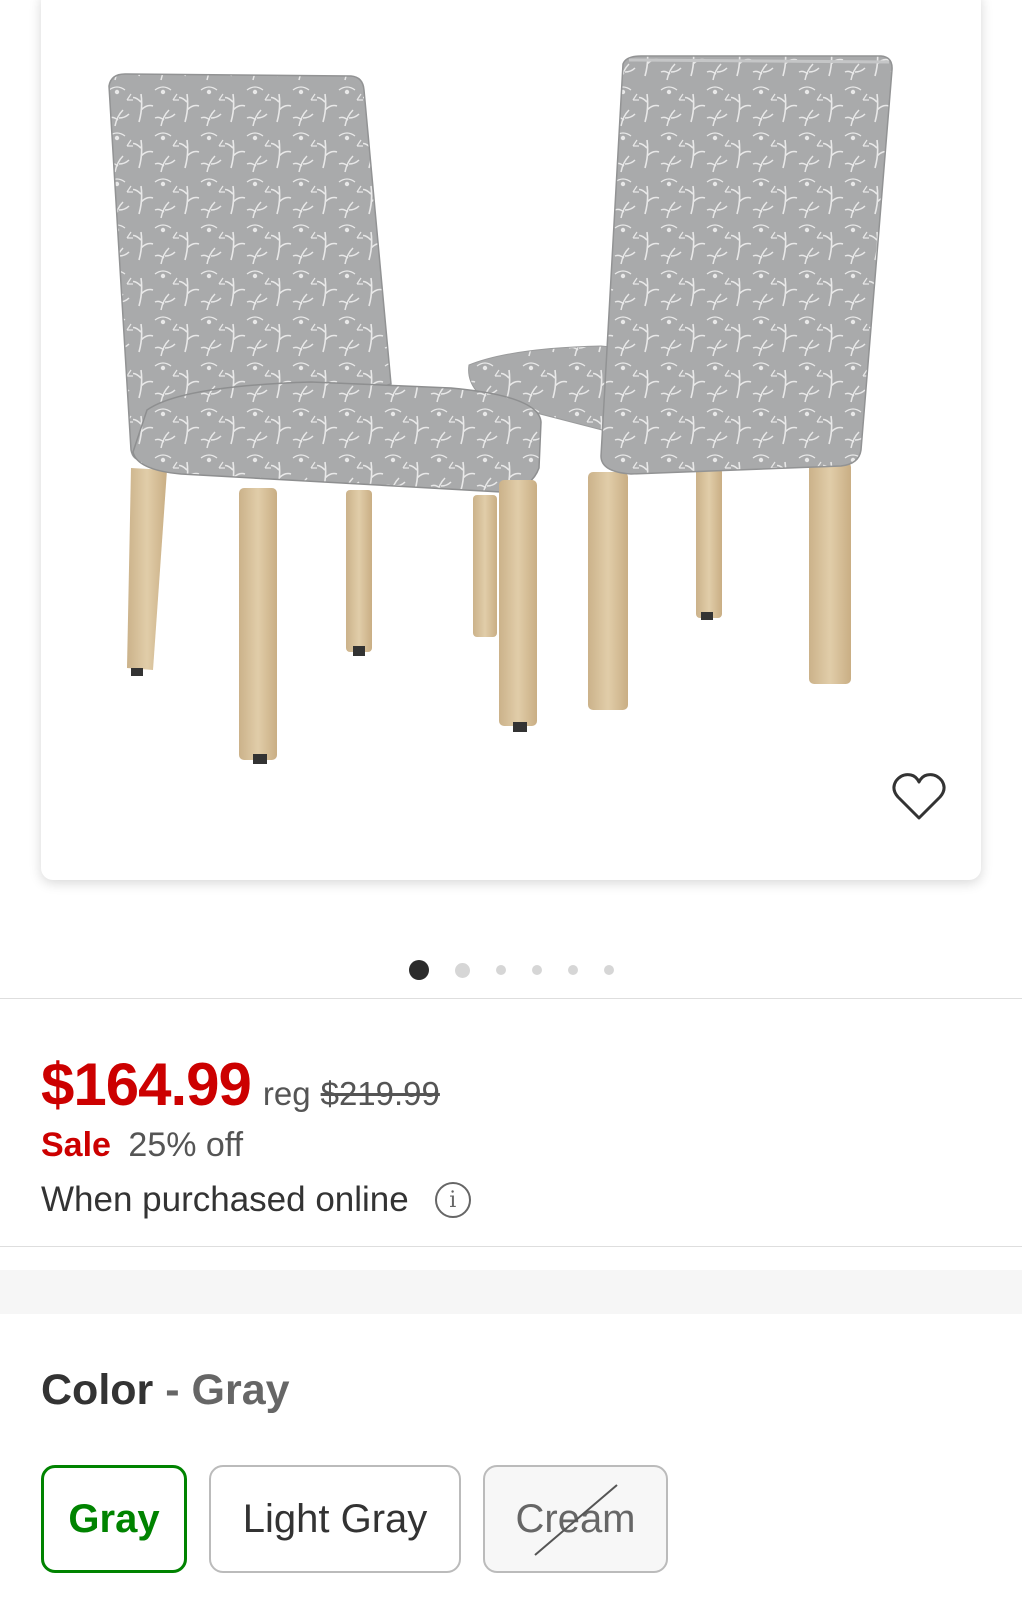 The width and height of the screenshot is (1022, 1600). I want to click on info-circle-icon: i, so click(452, 1200).